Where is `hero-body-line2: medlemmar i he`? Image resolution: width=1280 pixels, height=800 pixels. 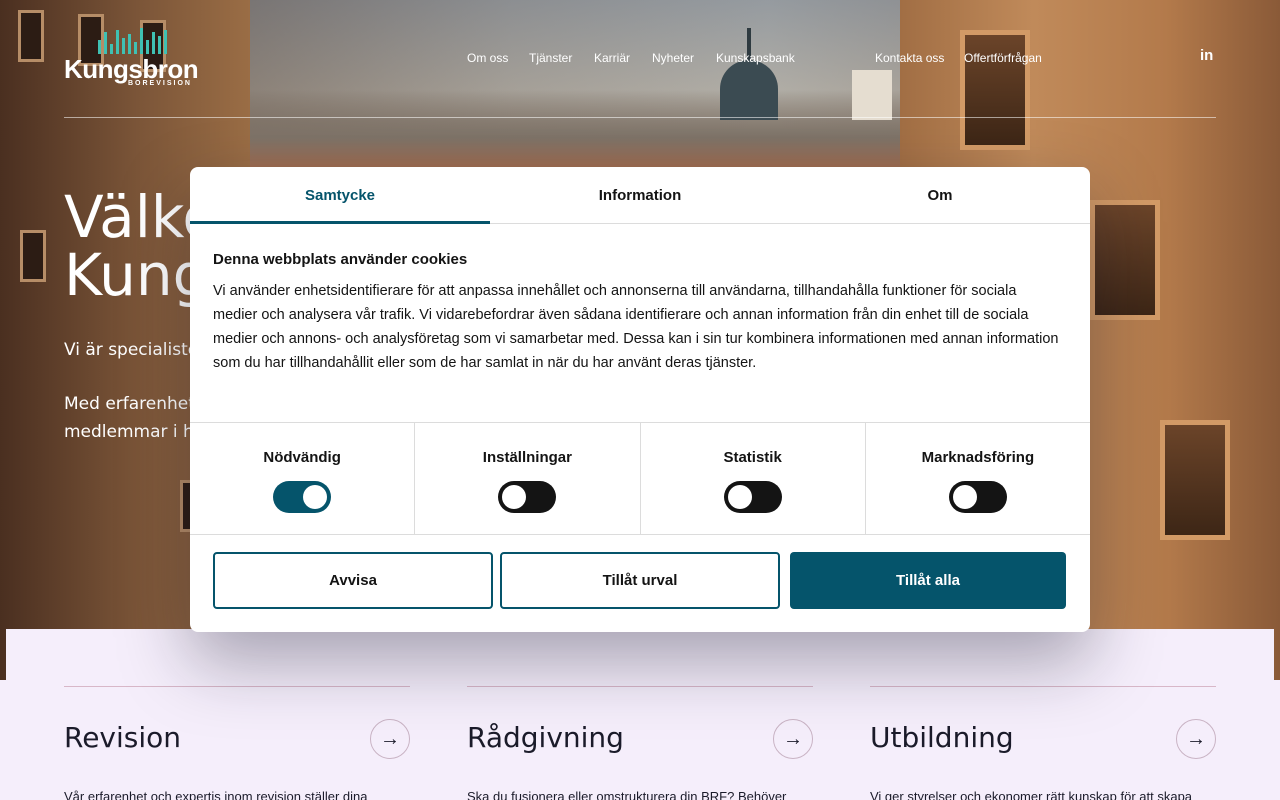
hero-body-line2: medlemmar i he is located at coordinates (134, 432).